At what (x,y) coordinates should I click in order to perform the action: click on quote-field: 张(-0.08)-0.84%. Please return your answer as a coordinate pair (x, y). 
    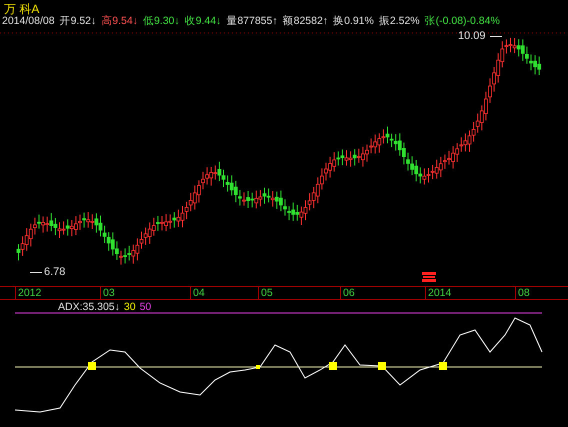
    Looking at the image, I should click on (462, 21).